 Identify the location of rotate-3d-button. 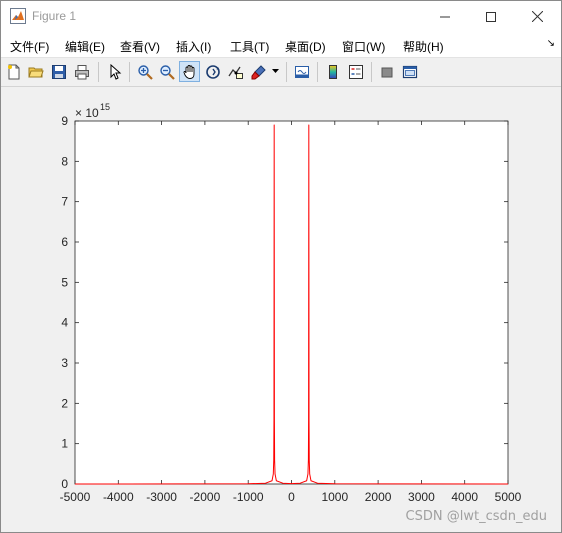
(212, 71).